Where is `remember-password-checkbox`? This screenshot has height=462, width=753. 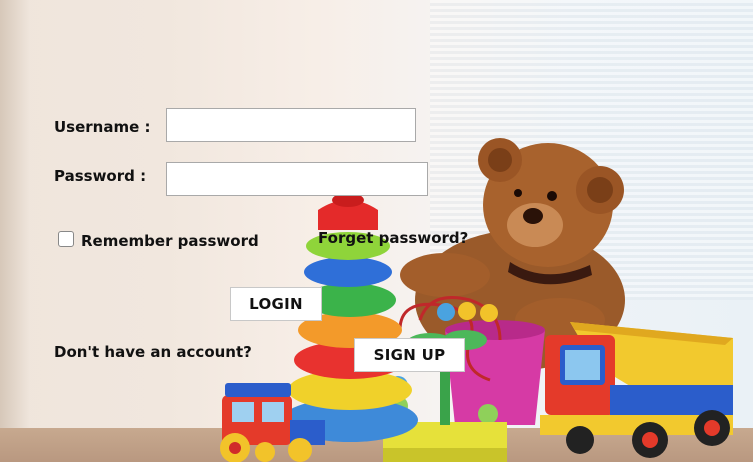
remember-password-checkbox is located at coordinates (66, 239).